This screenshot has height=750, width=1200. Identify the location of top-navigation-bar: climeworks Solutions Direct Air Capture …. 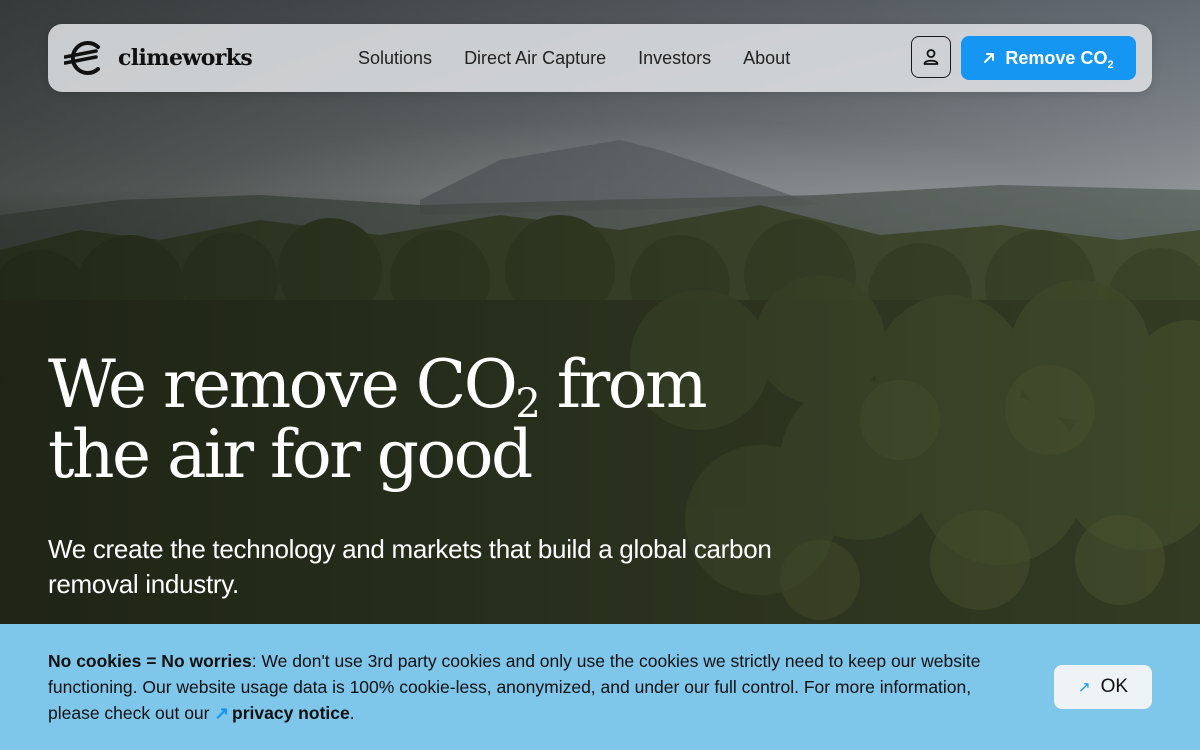
(600, 58).